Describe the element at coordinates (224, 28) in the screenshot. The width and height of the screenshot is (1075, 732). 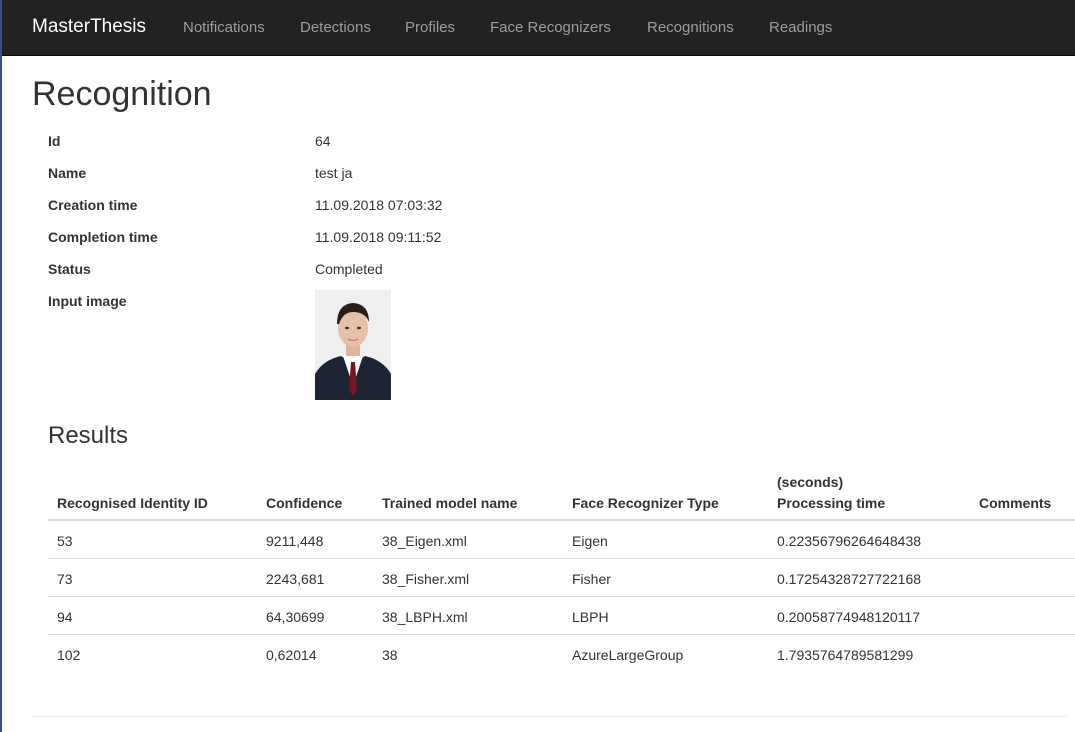
I see `nav-notifications: Notifications` at that location.